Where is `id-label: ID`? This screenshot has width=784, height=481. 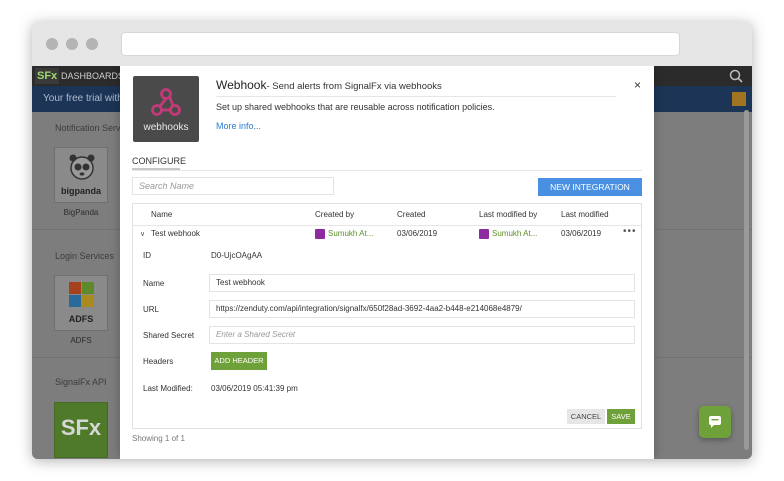
id-label: ID is located at coordinates (147, 255).